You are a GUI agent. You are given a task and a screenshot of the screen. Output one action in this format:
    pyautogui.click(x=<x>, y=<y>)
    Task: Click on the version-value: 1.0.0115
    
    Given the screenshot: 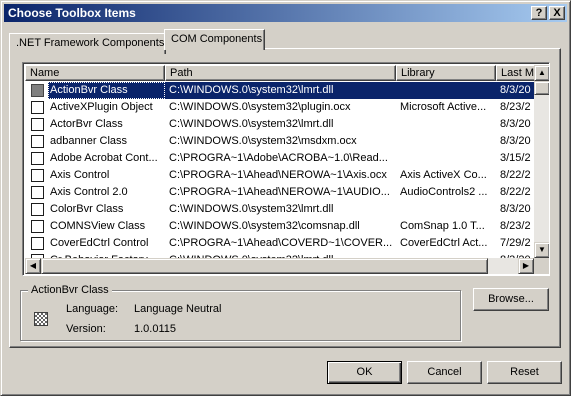 What is the action you would take?
    pyautogui.click(x=155, y=329)
    